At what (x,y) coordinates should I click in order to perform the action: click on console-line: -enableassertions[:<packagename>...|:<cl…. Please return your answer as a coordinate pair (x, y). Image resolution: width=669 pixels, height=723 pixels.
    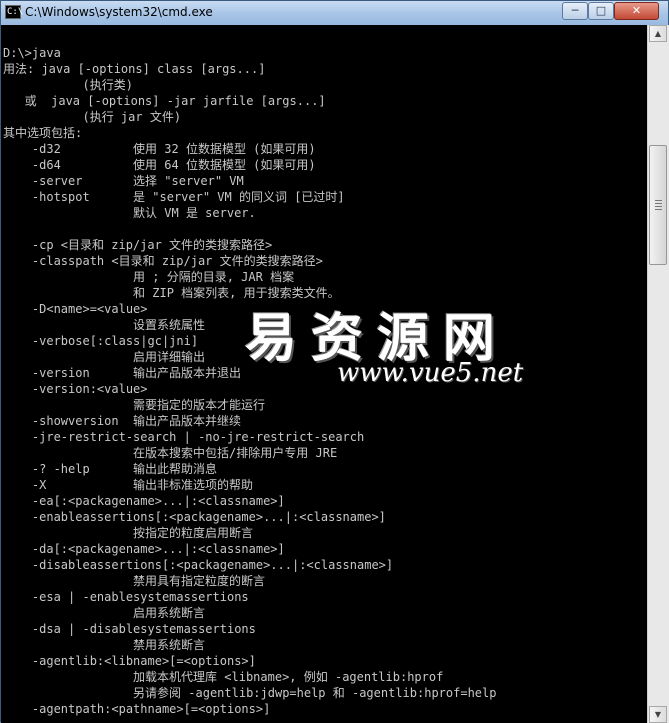
    Looking at the image, I should click on (194, 517).